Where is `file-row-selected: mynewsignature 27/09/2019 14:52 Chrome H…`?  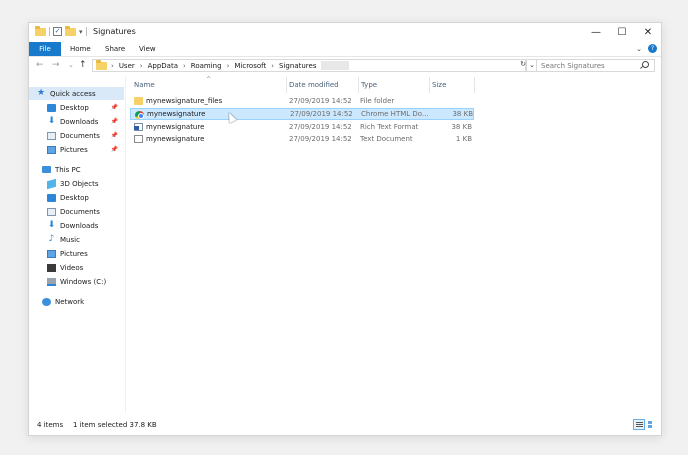
file-row-selected: mynewsignature 27/09/2019 14:52 Chrome H… is located at coordinates (302, 114).